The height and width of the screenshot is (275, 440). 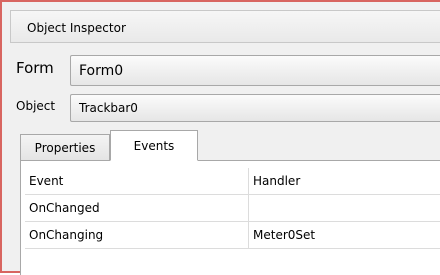 I want to click on table-row: OnChanging Meter0Set, so click(x=232, y=235).